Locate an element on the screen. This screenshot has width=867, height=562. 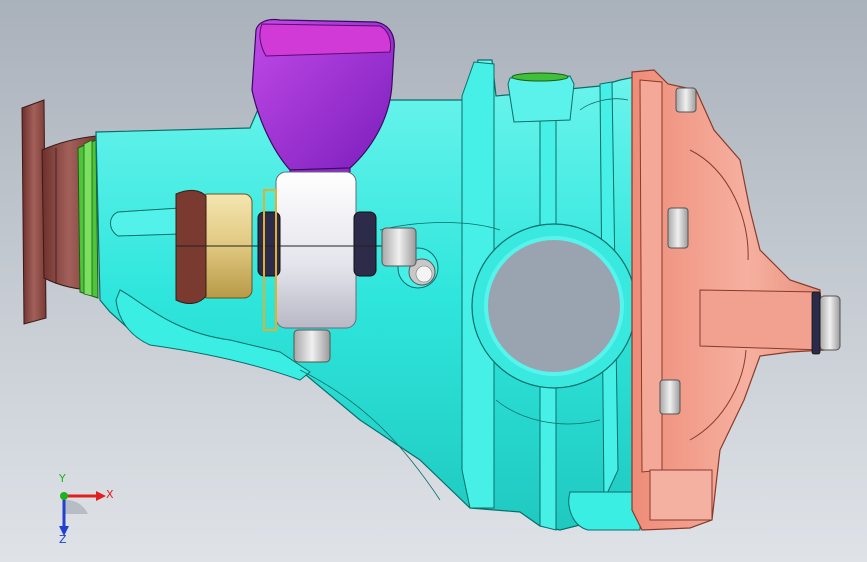
bearing-sleeve is located at coordinates (217, 246).